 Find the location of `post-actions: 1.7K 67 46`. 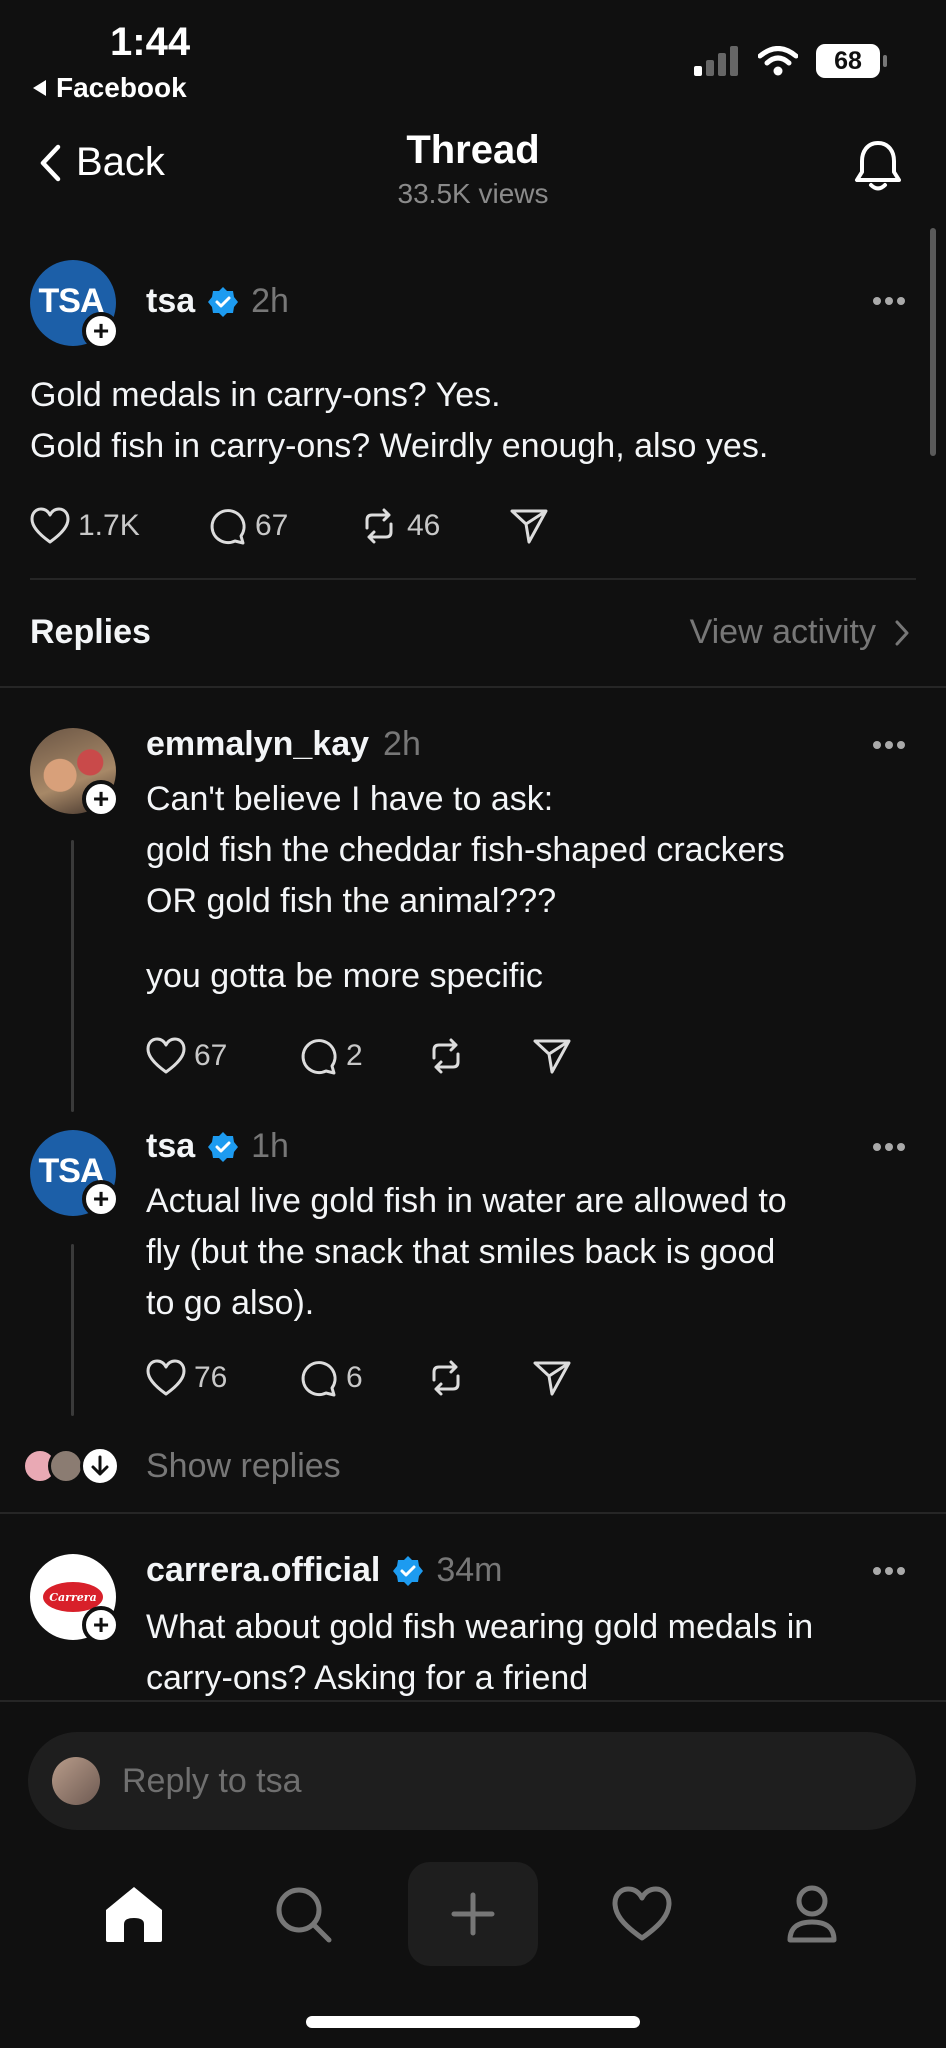

post-actions: 1.7K 67 46 is located at coordinates (289, 526).